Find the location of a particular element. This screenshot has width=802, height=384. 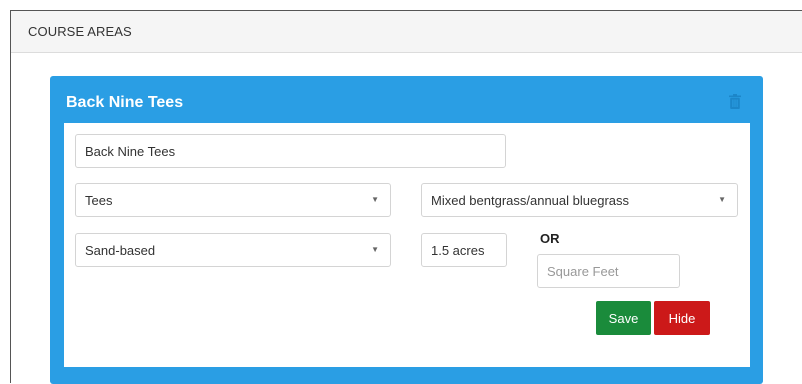

area-name-value: Back Nine Tees is located at coordinates (130, 151).